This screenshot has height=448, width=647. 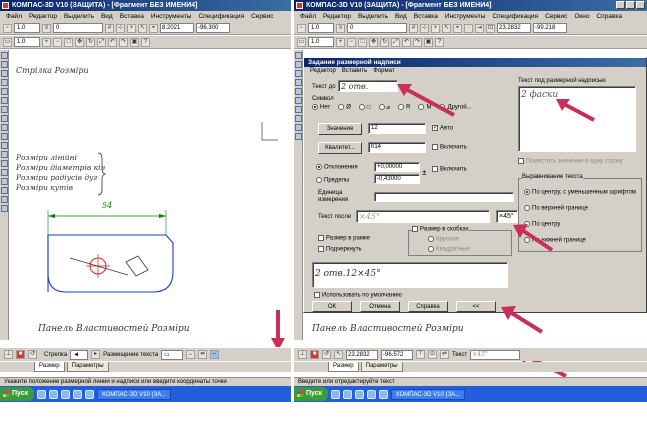 I want to click on table-tool-icon, so click(x=4, y=181).